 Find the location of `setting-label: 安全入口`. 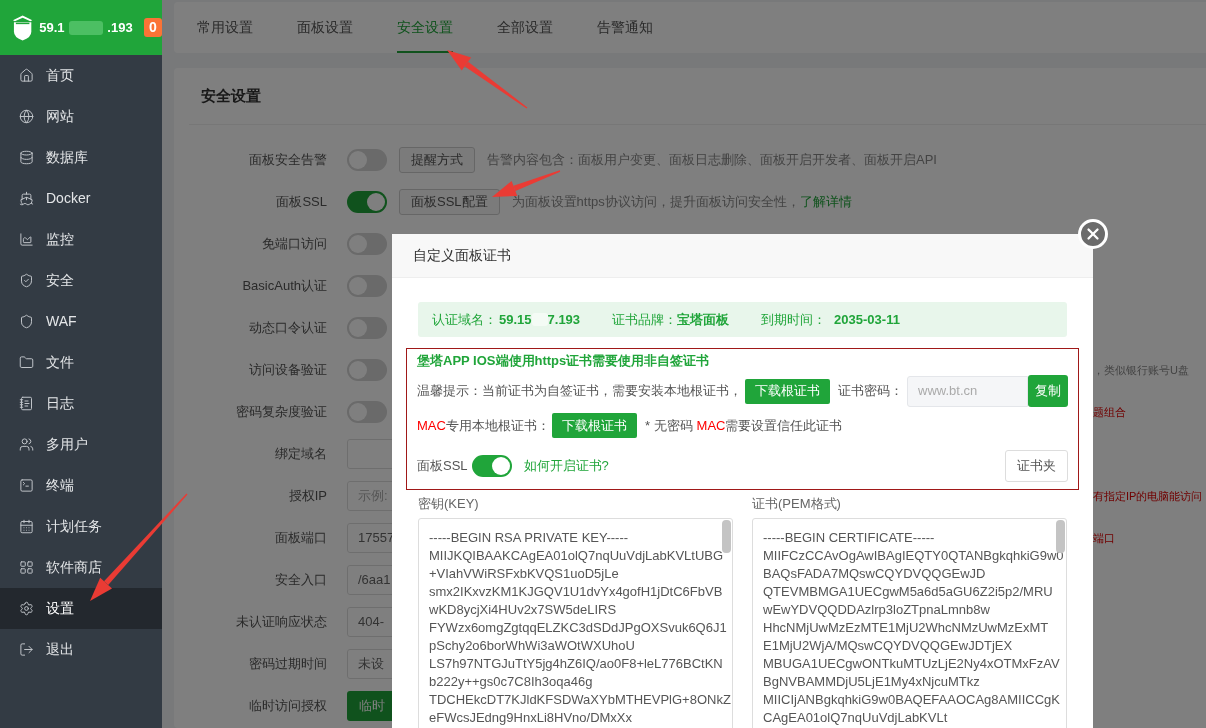

setting-label: 安全入口 is located at coordinates (300, 580).